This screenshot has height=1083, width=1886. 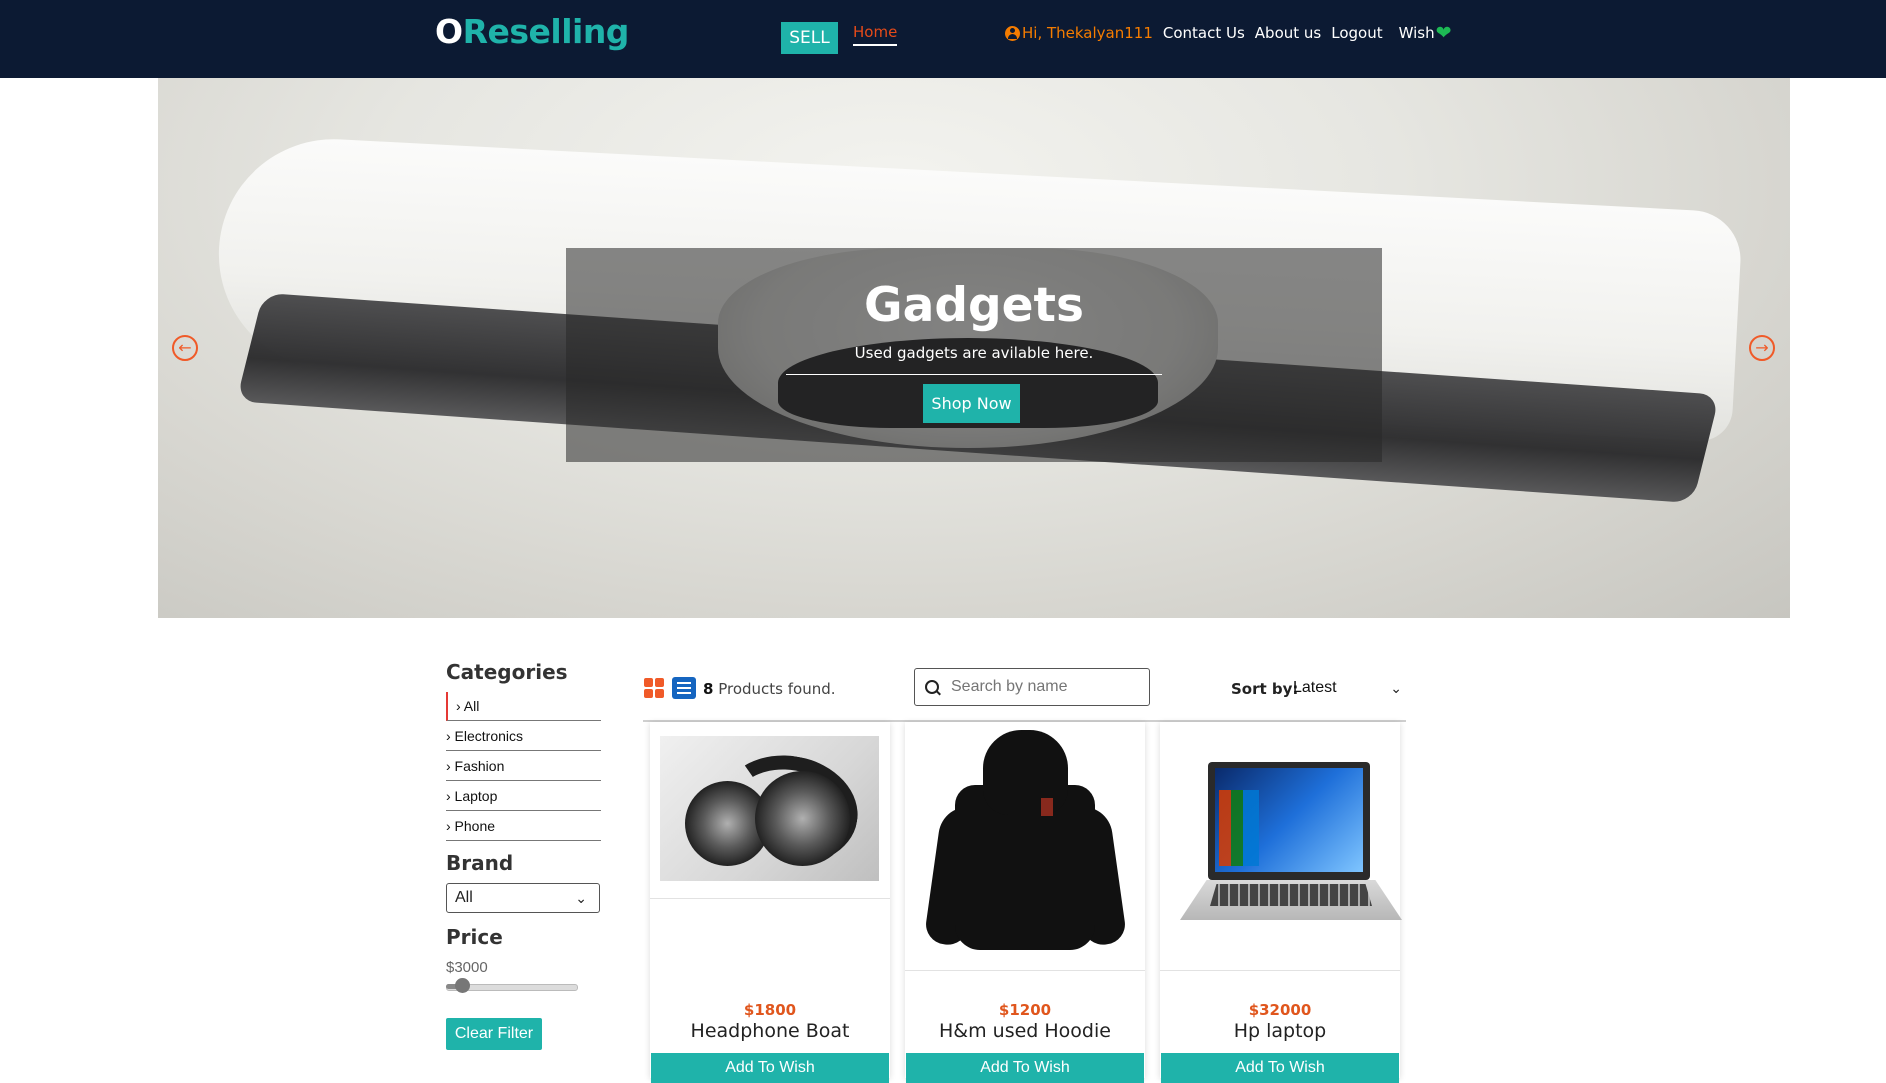 I want to click on logo-text: Reselling, so click(x=546, y=31).